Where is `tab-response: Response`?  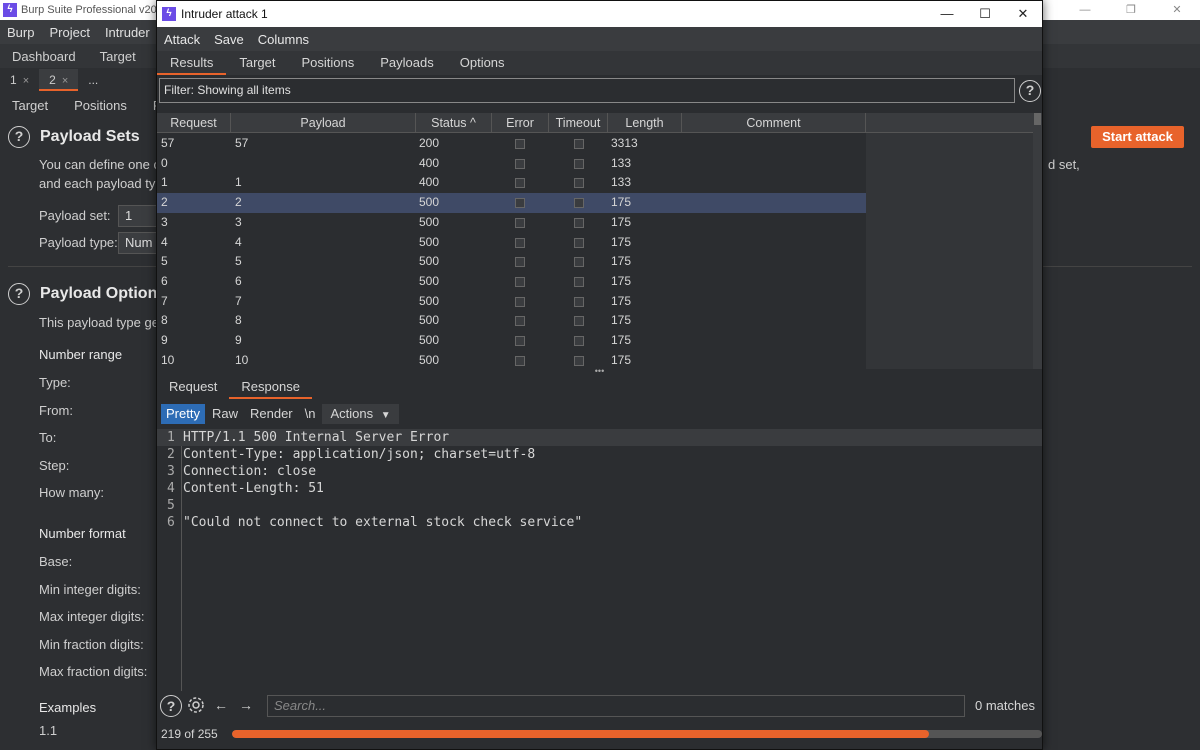 tab-response: Response is located at coordinates (270, 387).